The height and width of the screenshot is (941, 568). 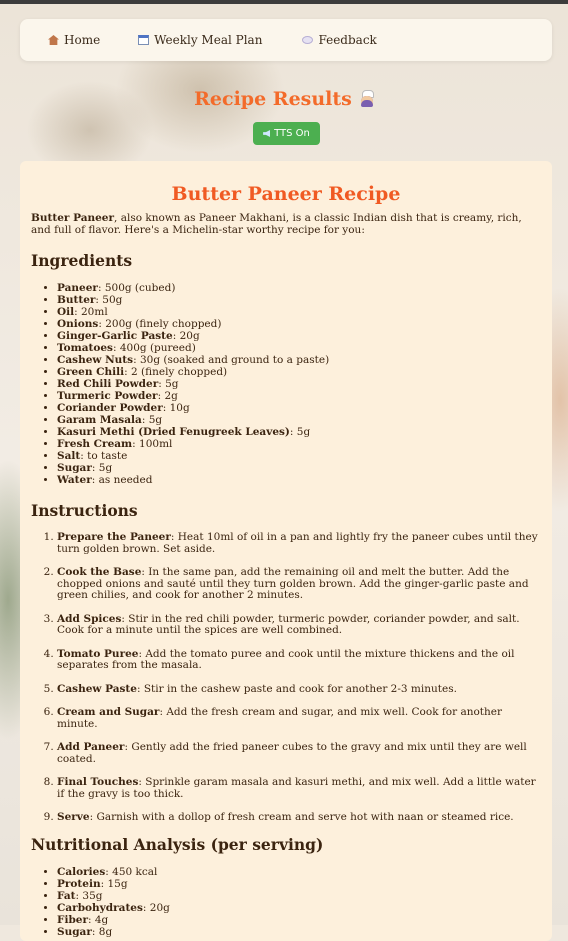 I want to click on ingredient-item-name: Garam Masala, so click(x=99, y=420).